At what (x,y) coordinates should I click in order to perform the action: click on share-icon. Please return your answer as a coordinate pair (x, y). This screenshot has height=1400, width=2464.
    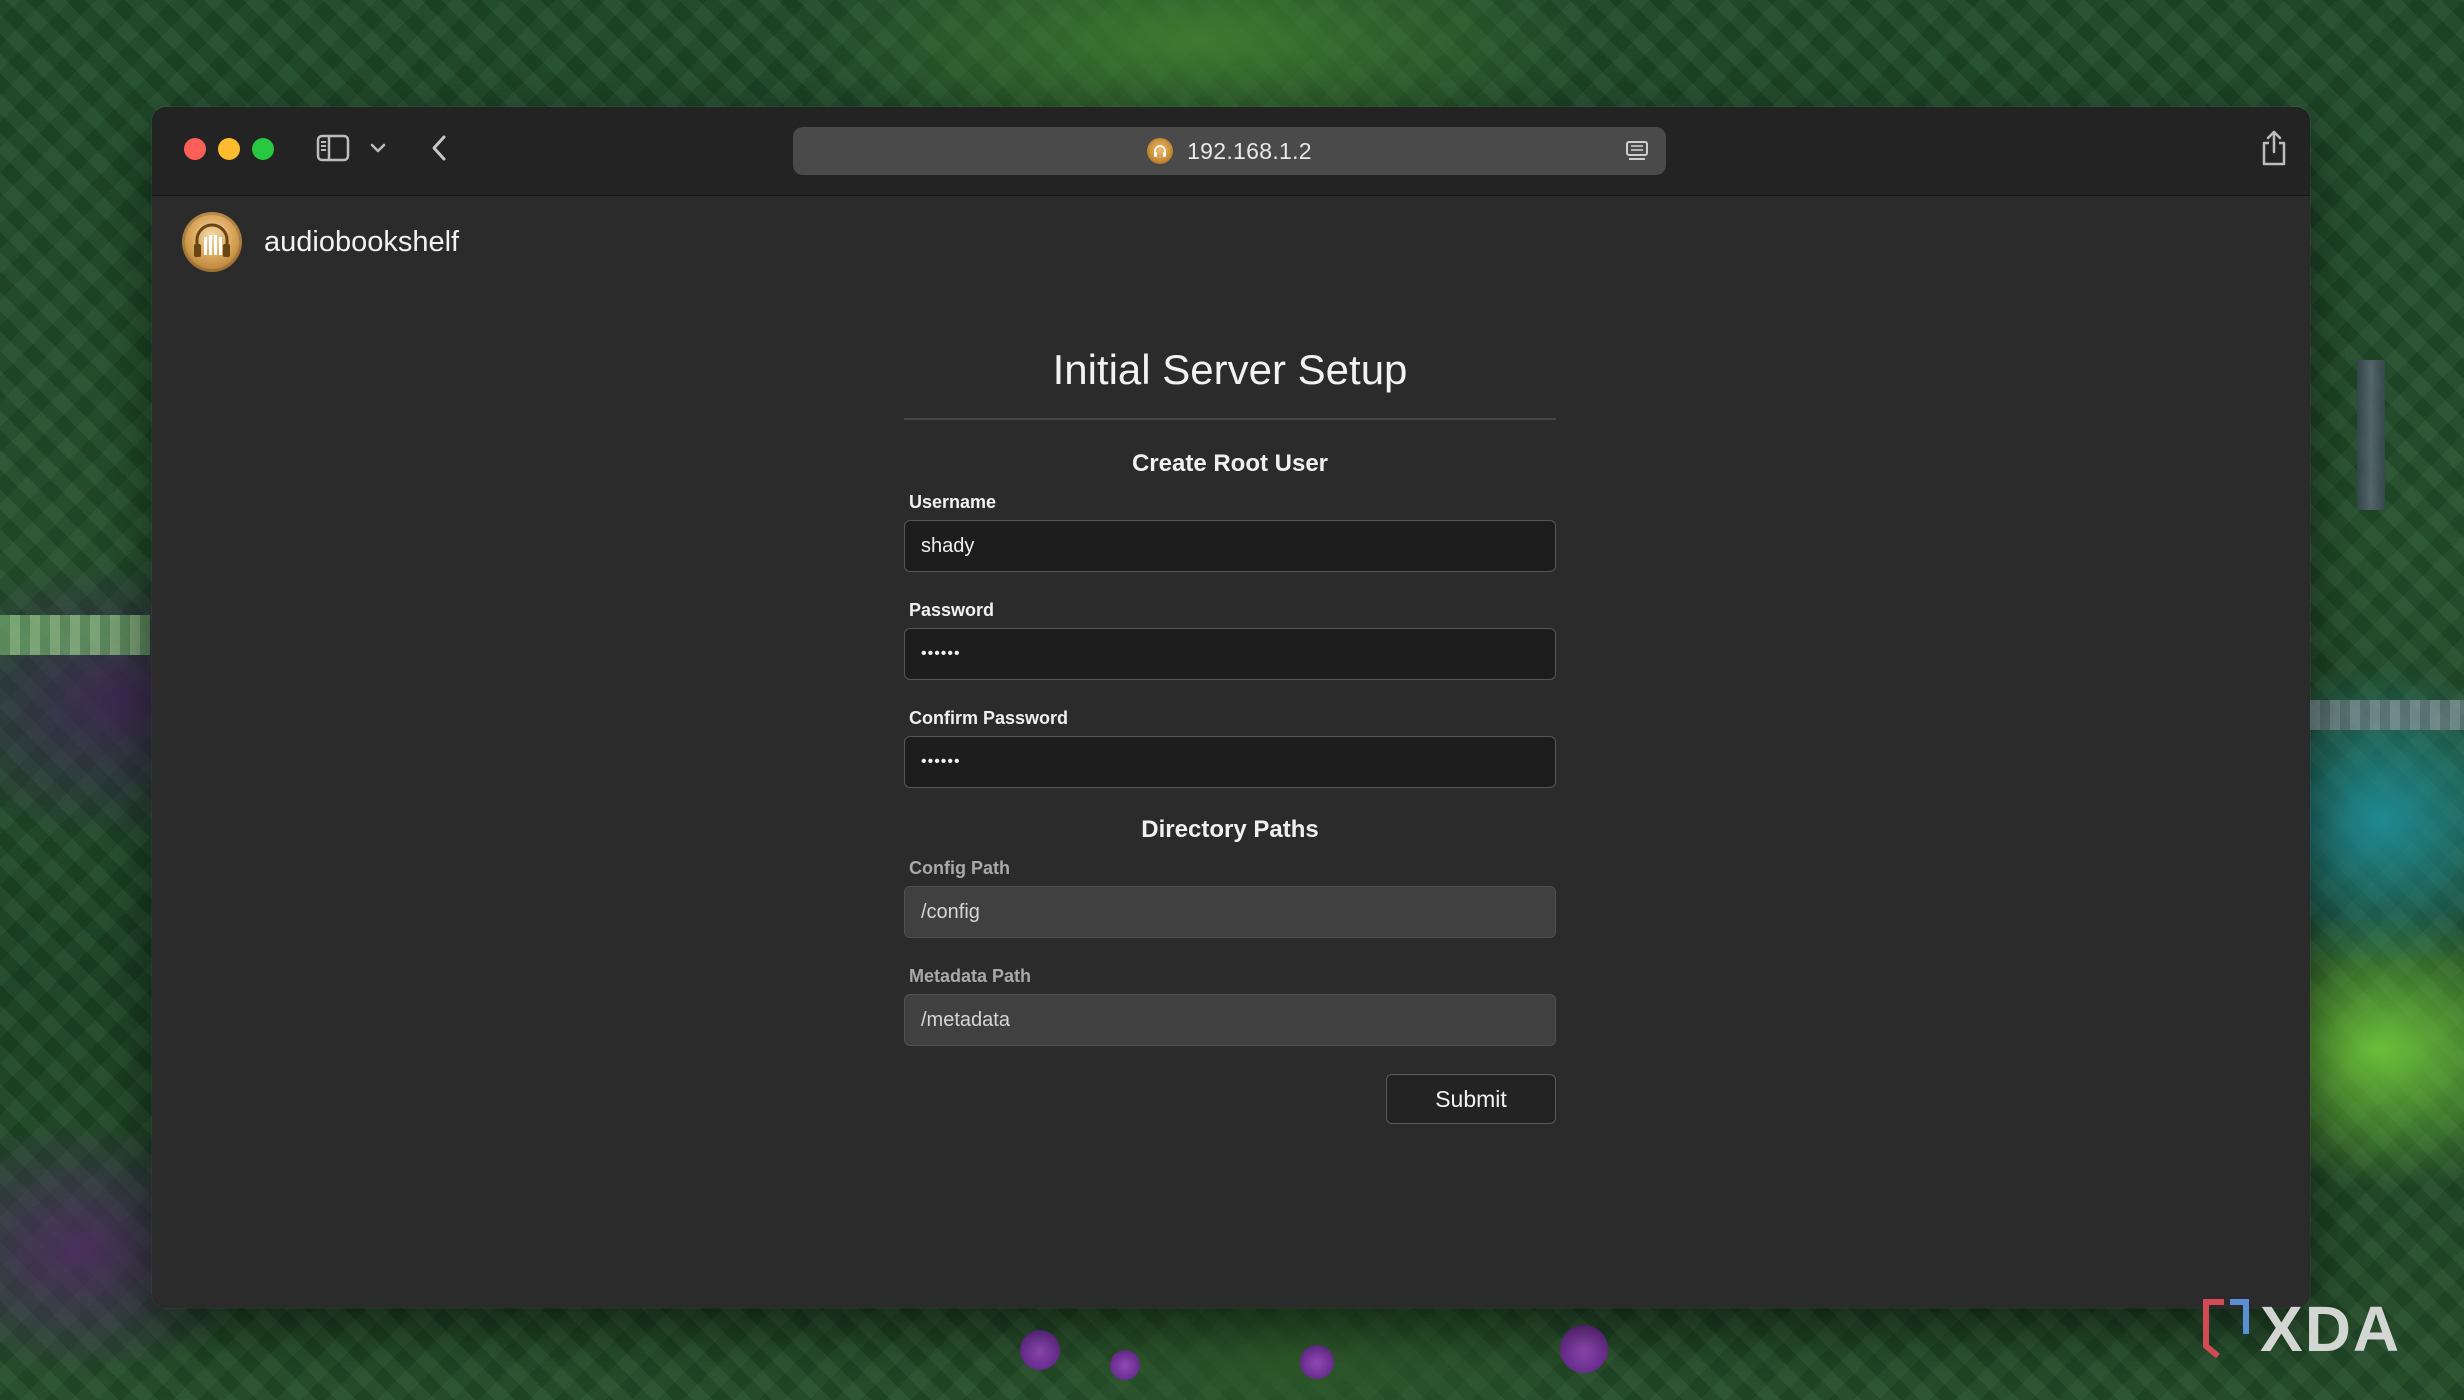
    Looking at the image, I should click on (2274, 148).